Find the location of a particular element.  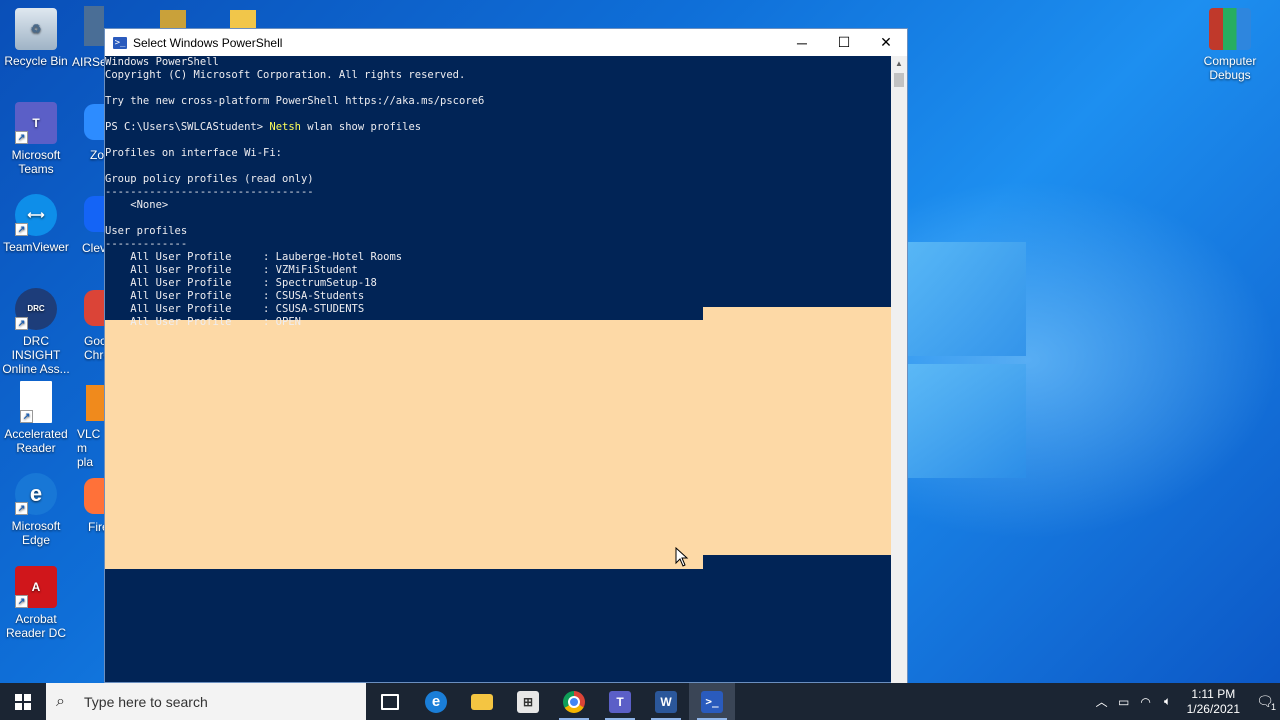

action-center-button: 🗨︎ 1 is located at coordinates (1265, 702).